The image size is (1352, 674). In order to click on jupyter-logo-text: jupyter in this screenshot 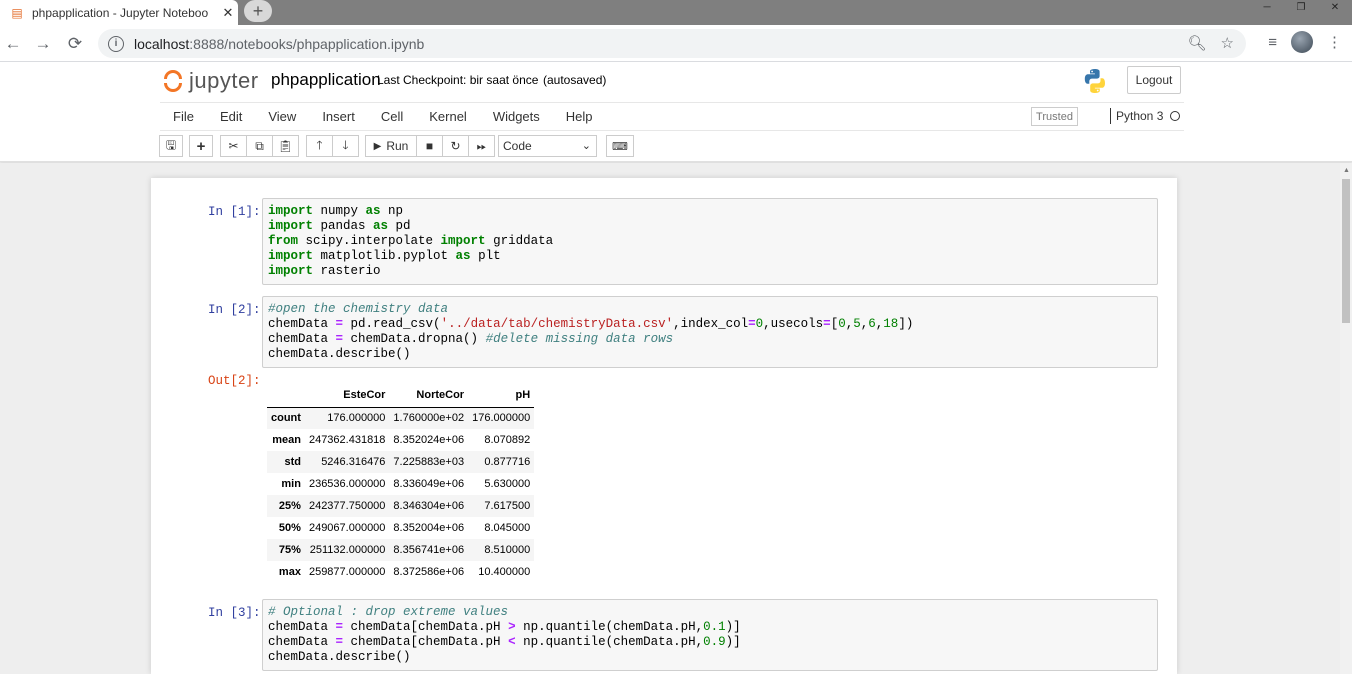, I will do `click(224, 80)`.